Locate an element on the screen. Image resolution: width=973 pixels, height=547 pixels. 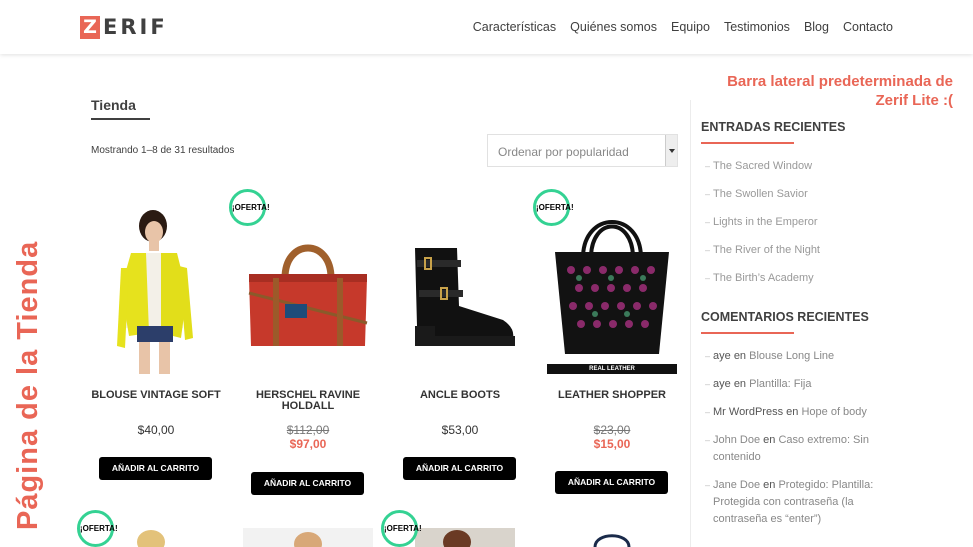
recent-post-link: Lights in the Emperor is located at coordinates (795, 222).